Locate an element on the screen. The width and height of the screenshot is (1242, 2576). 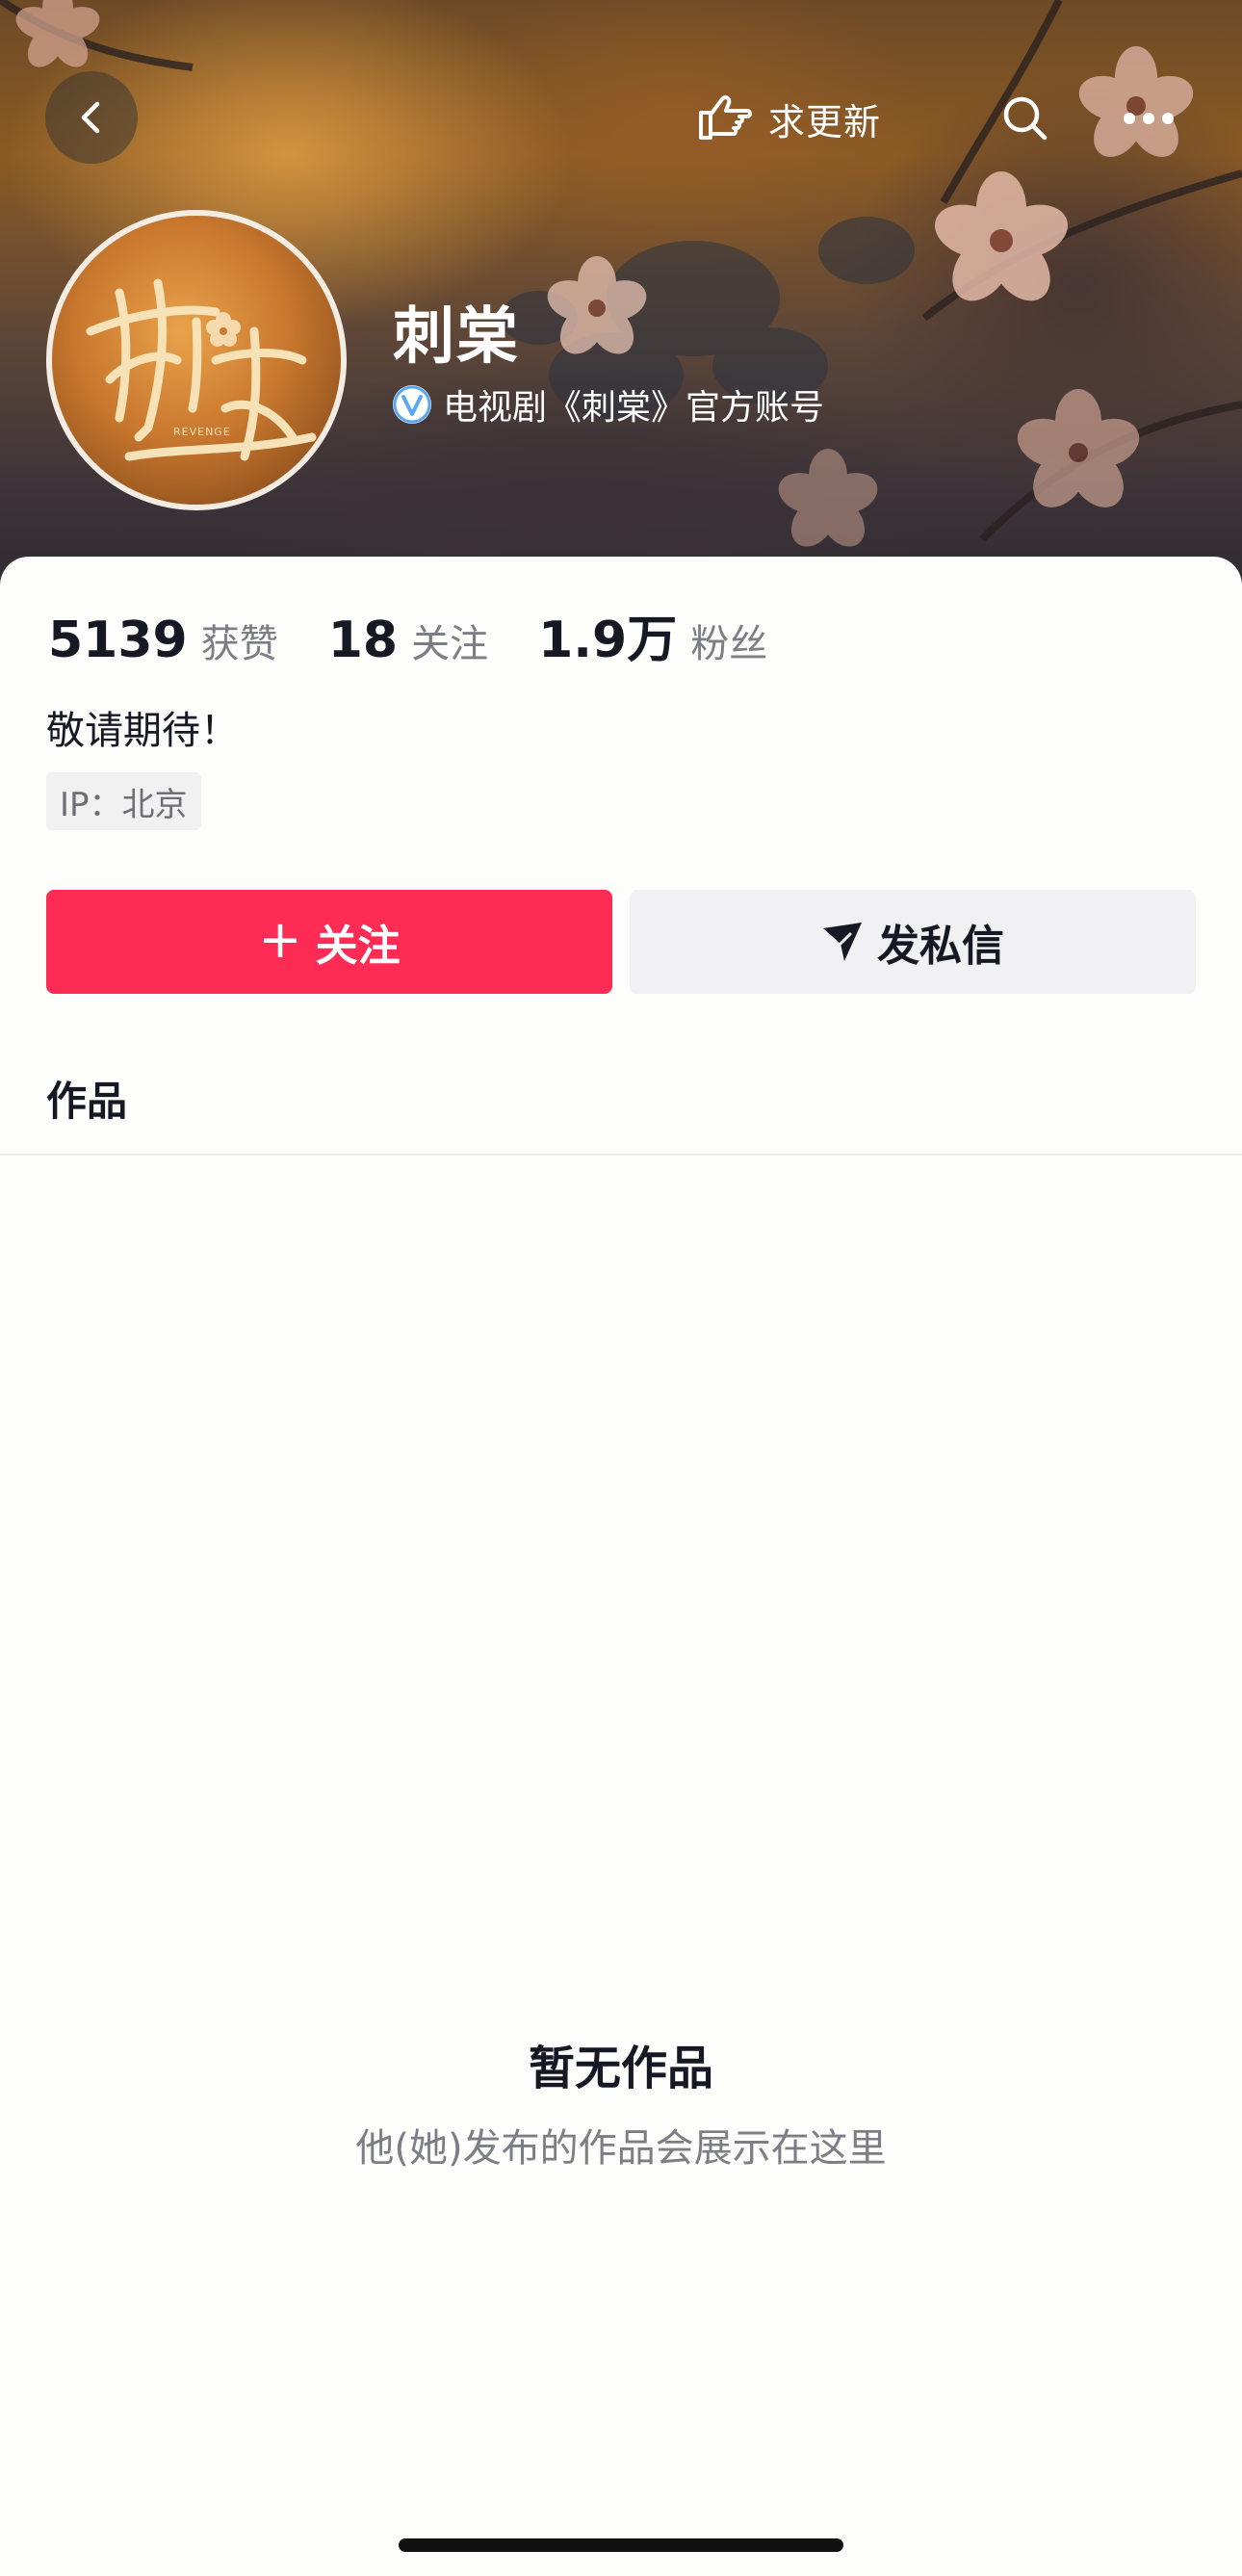
stats-row: 5139 获赞 18 关注 1.9万 粉丝 is located at coordinates (432, 635).